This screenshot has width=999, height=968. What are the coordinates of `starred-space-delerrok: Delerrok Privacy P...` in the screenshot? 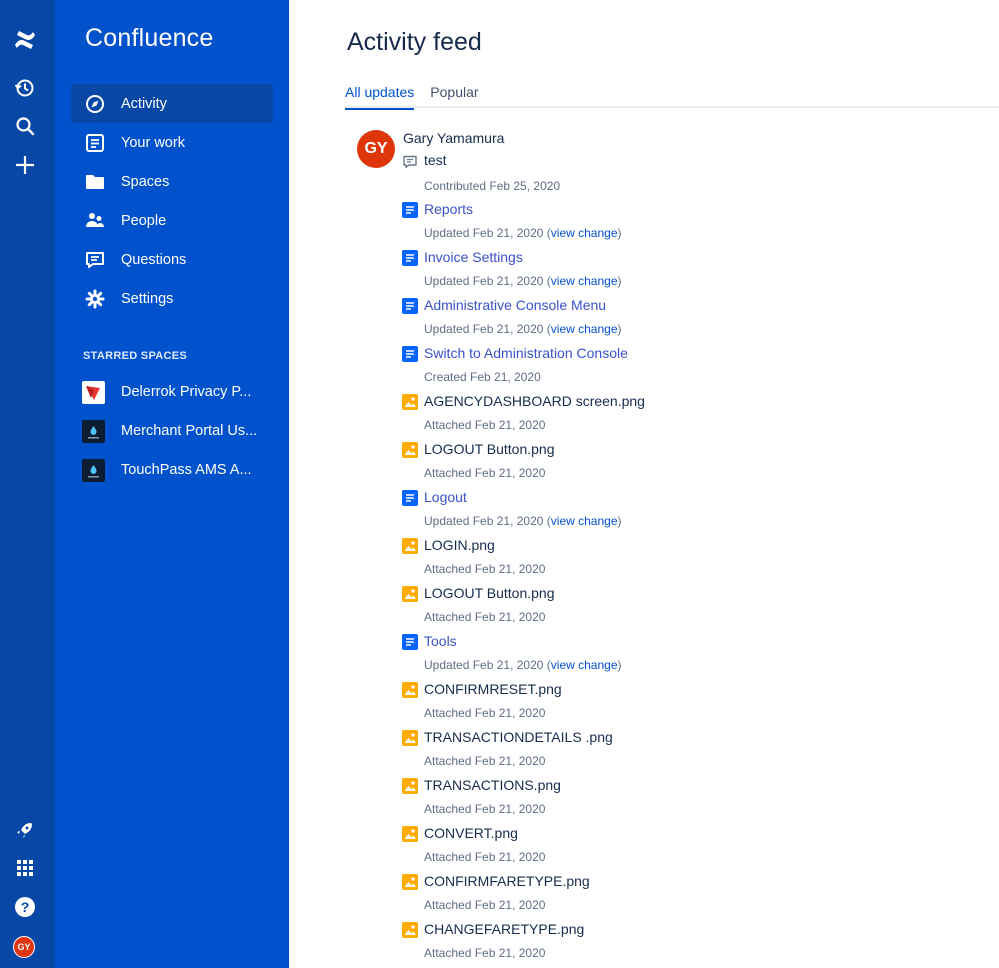 It's located at (179, 392).